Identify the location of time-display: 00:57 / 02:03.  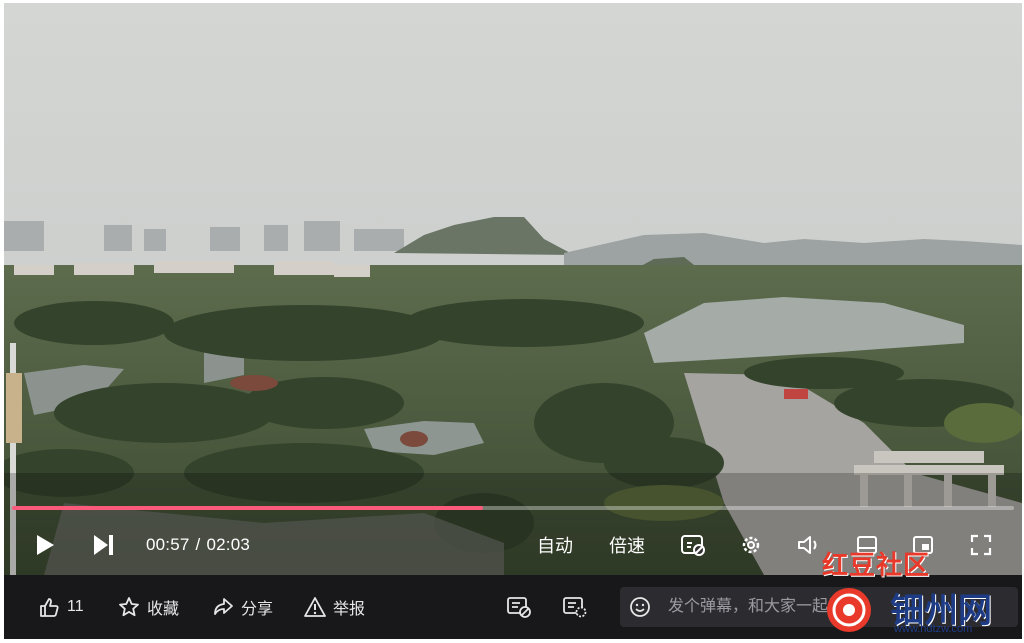
(198, 545).